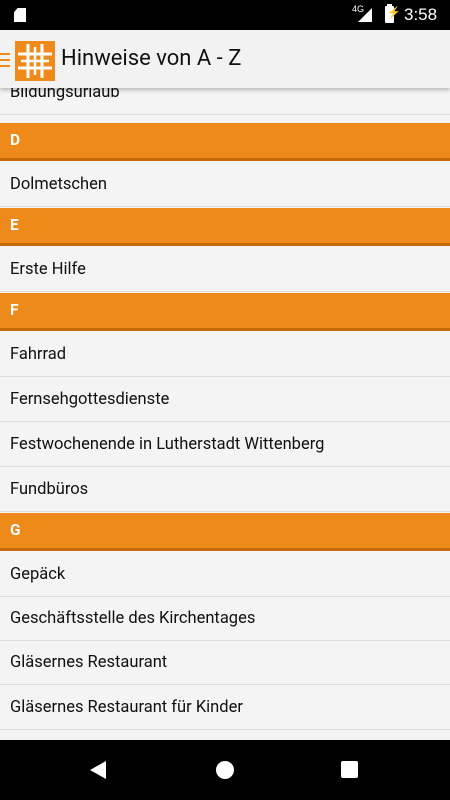  What do you see at coordinates (126, 707) in the screenshot?
I see `list-item-label: Gläsernes Restaurant für Kinder` at bounding box center [126, 707].